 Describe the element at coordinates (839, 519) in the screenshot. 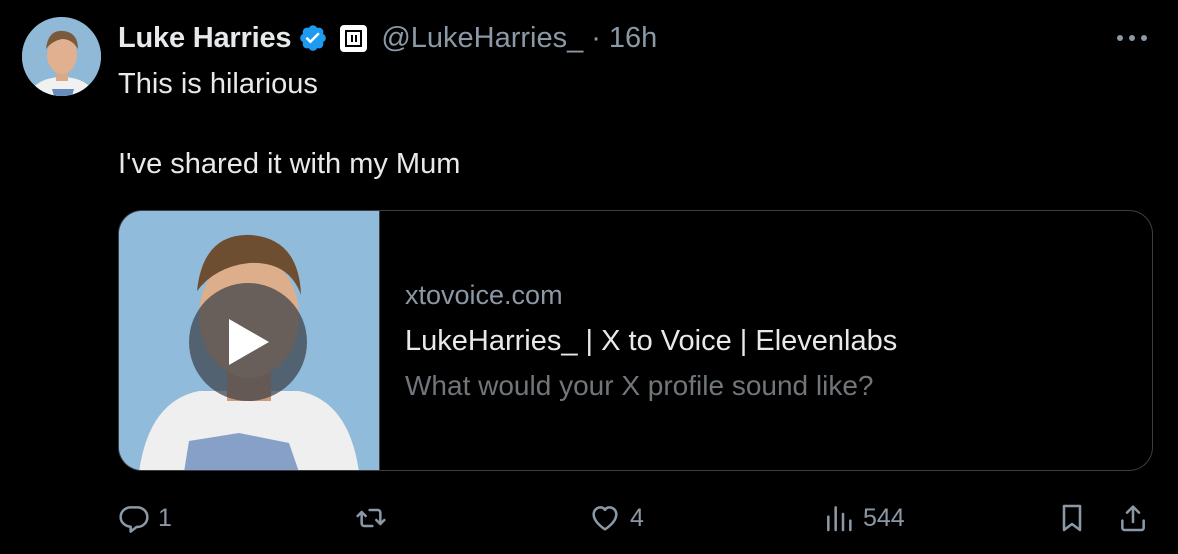

I see `views-icon` at that location.